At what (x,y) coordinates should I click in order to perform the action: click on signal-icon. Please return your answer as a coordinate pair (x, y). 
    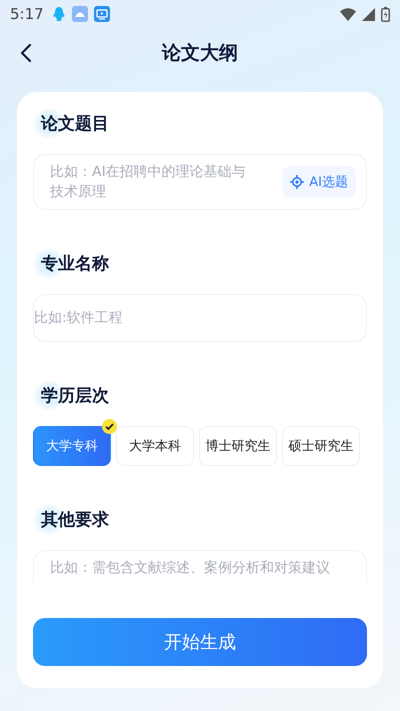
    Looking at the image, I should click on (368, 14).